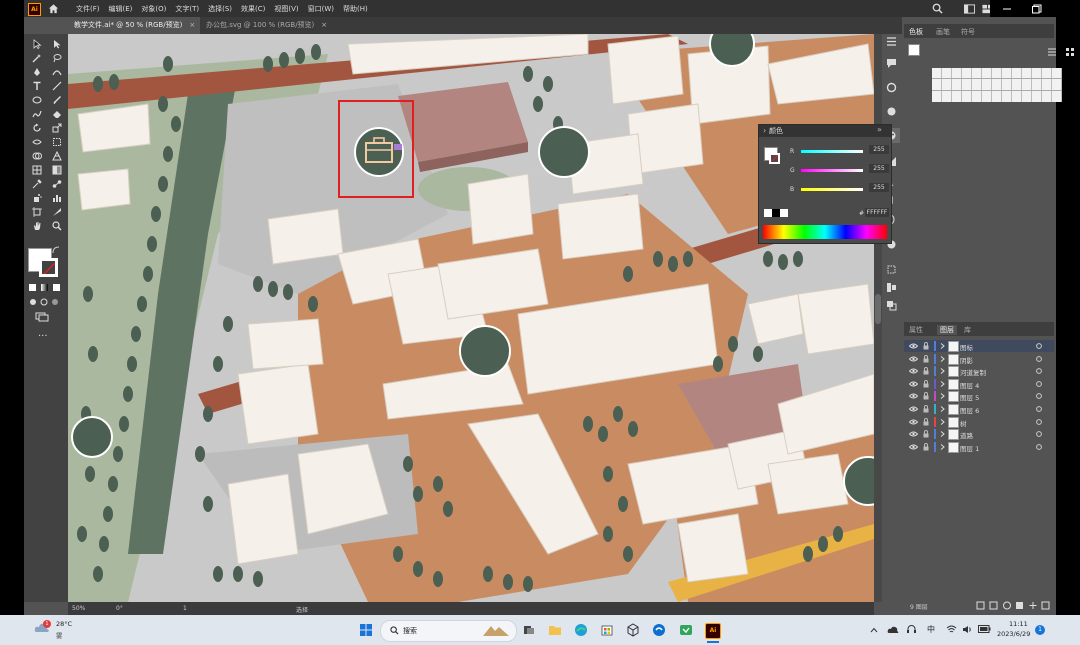  I want to click on pen-tool-icon, so click(37, 72).